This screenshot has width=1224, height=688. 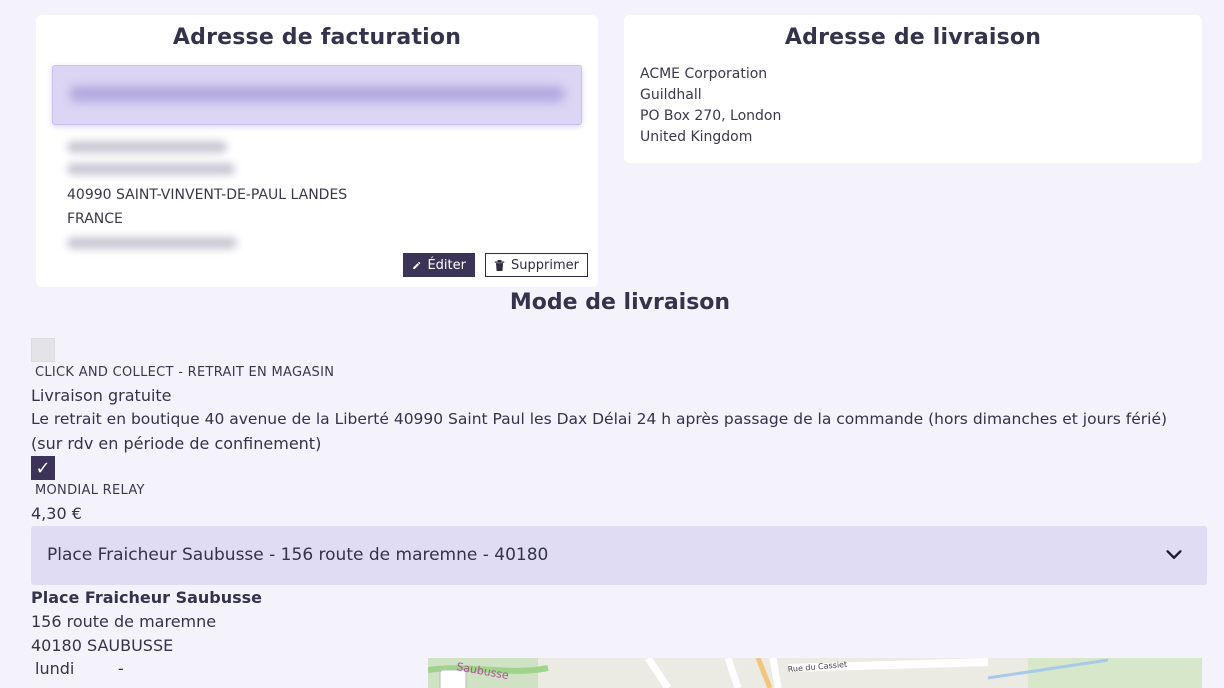 What do you see at coordinates (913, 37) in the screenshot?
I see `shipping-address-title: Adresse de livraison` at bounding box center [913, 37].